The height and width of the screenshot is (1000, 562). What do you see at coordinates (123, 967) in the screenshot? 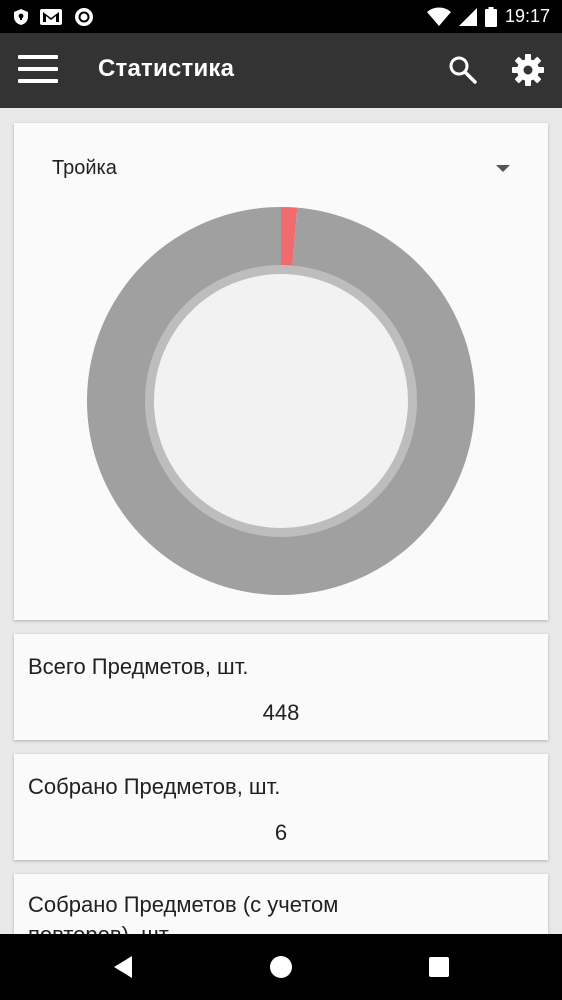
I see `back-icon` at bounding box center [123, 967].